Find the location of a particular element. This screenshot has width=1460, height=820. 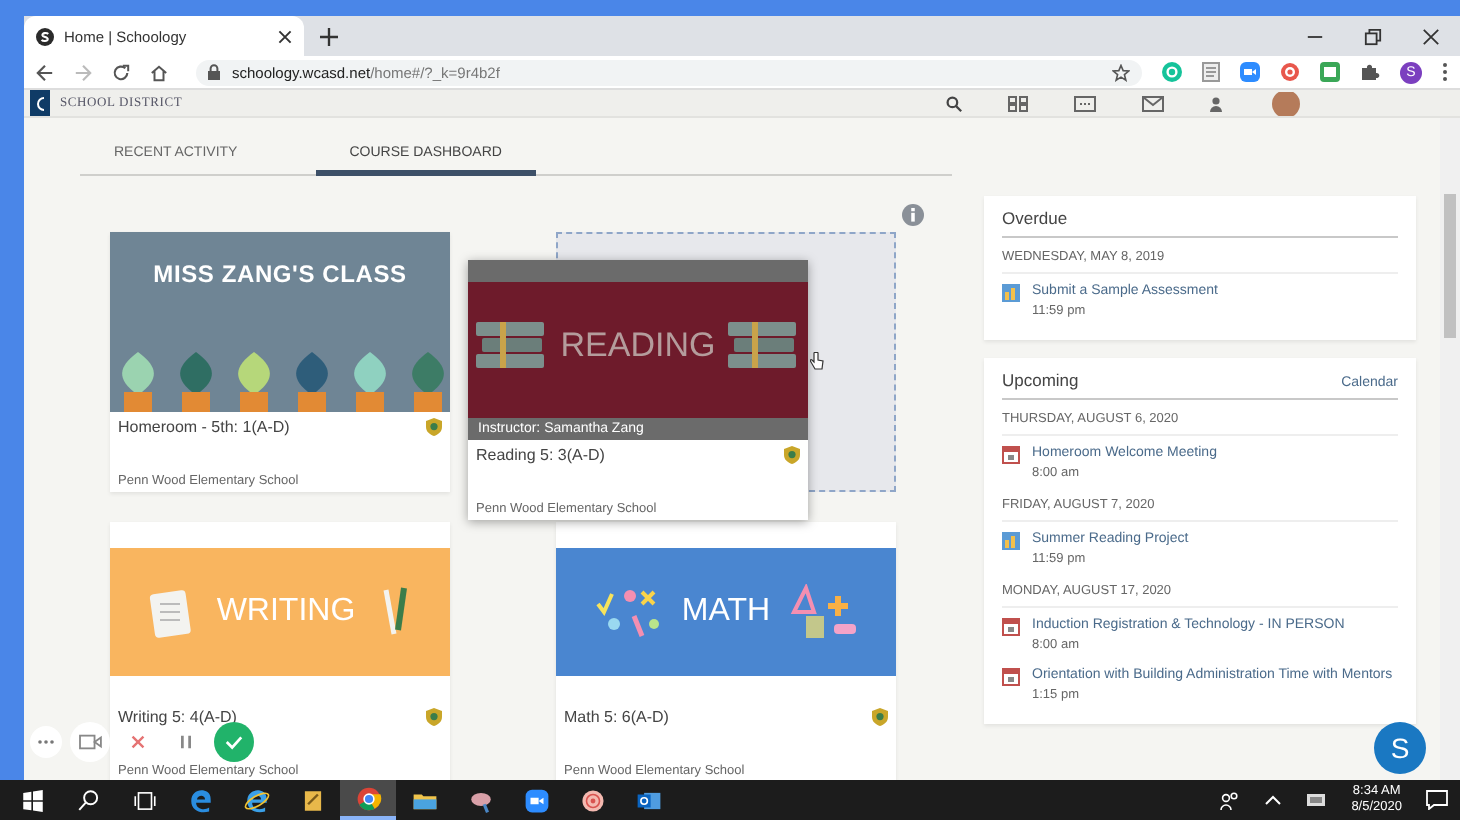

reload-icon is located at coordinates (121, 72).